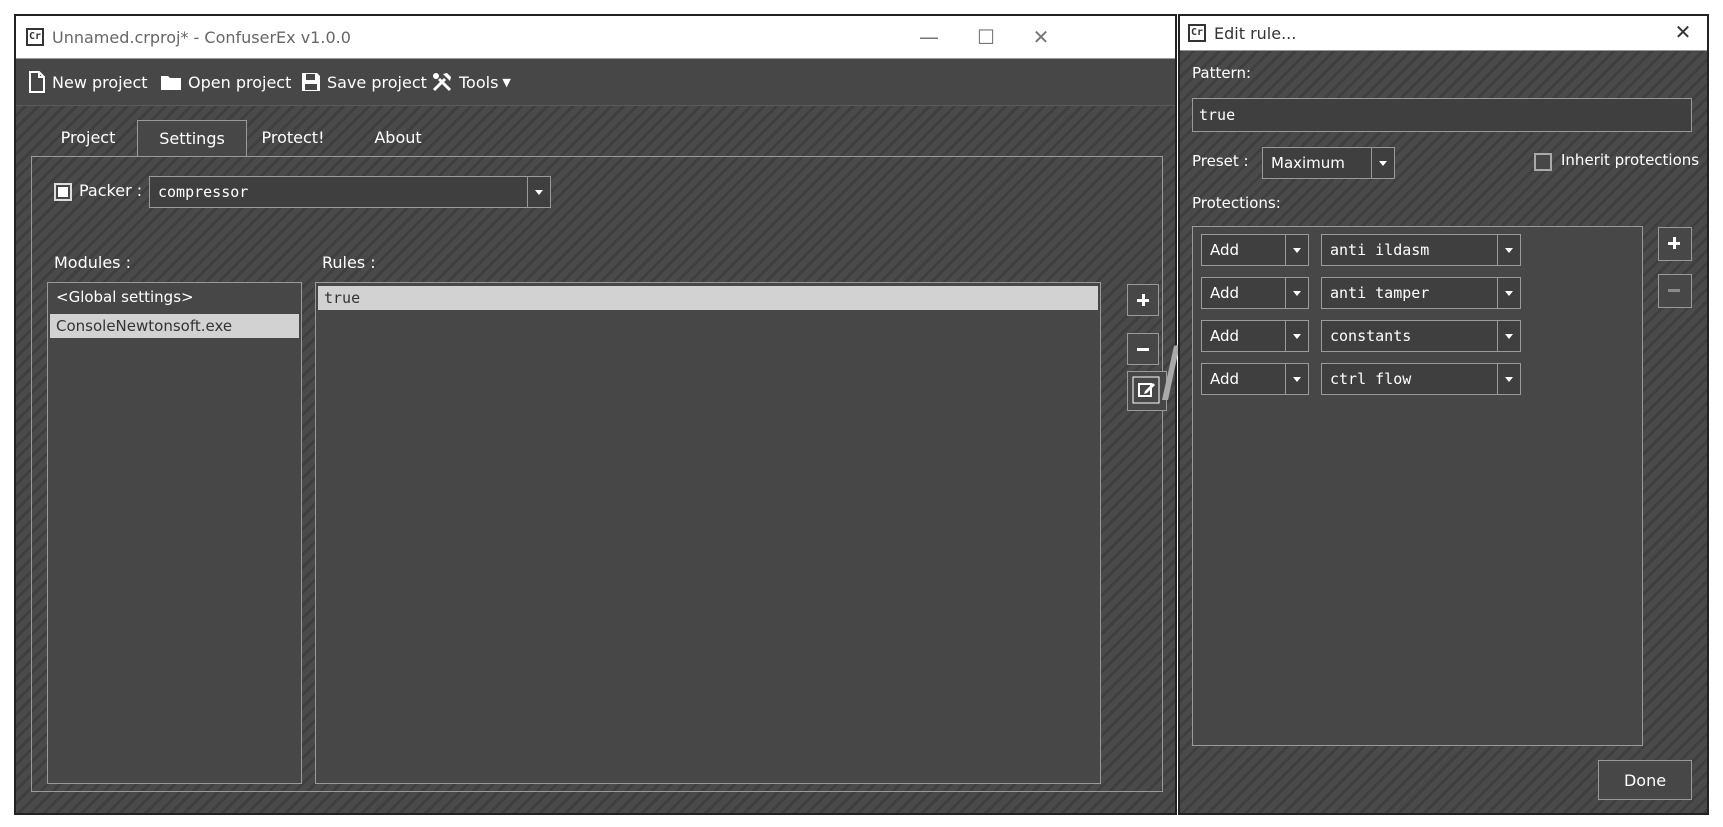  I want to click on new-file-icon, so click(37, 82).